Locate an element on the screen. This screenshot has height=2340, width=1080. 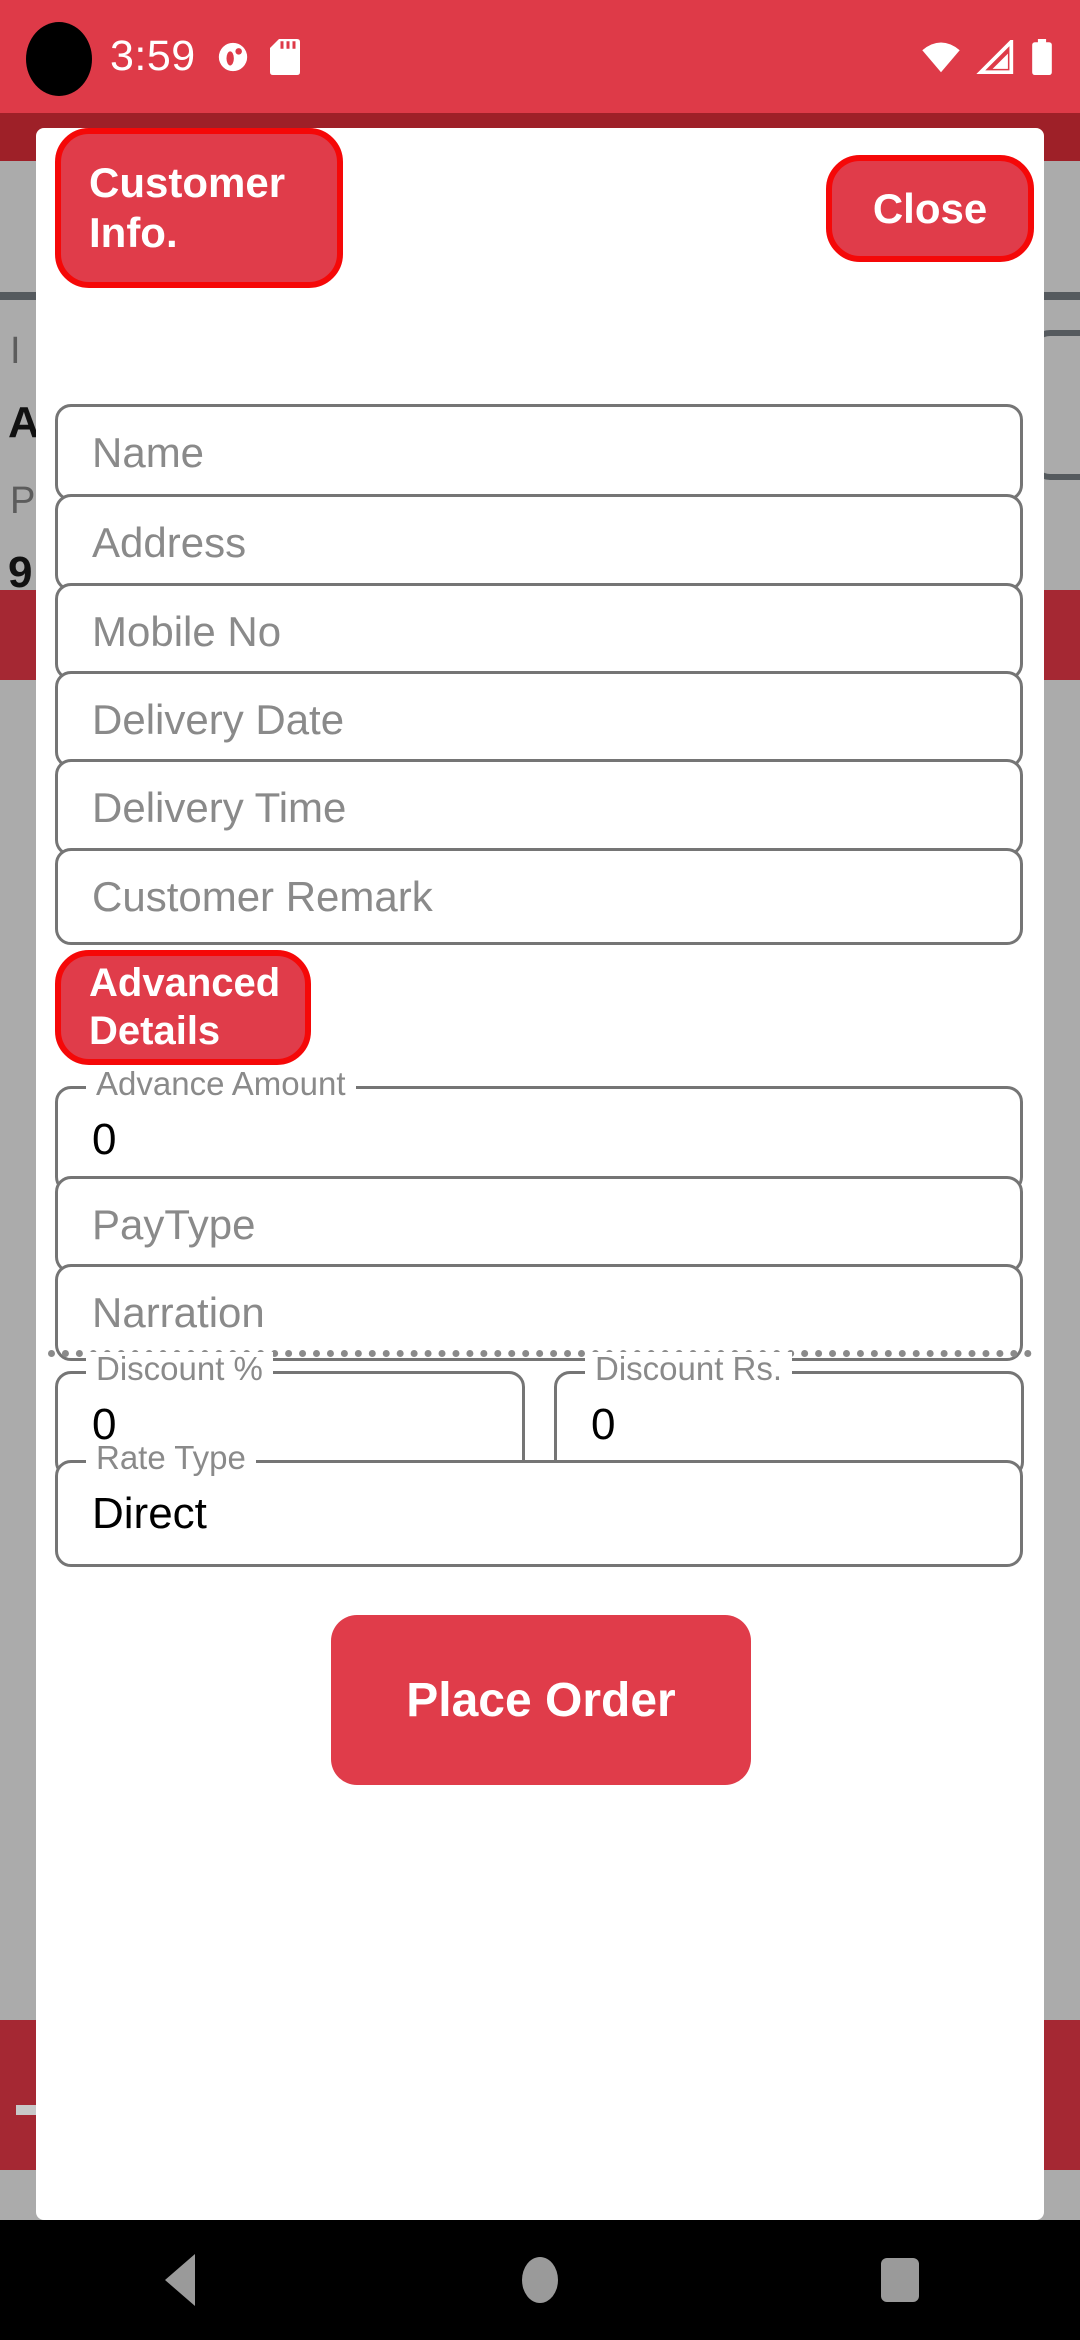
mobile-no-field: Mobile No is located at coordinates (539, 631).